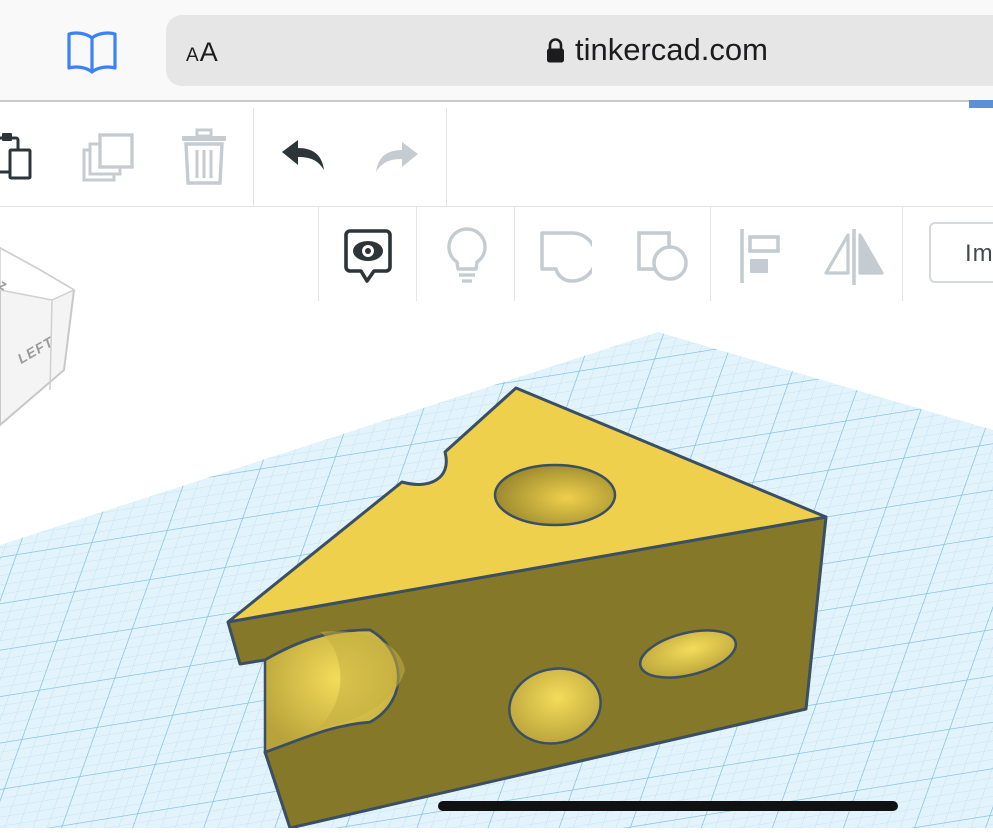  I want to click on paste-button, so click(20, 157).